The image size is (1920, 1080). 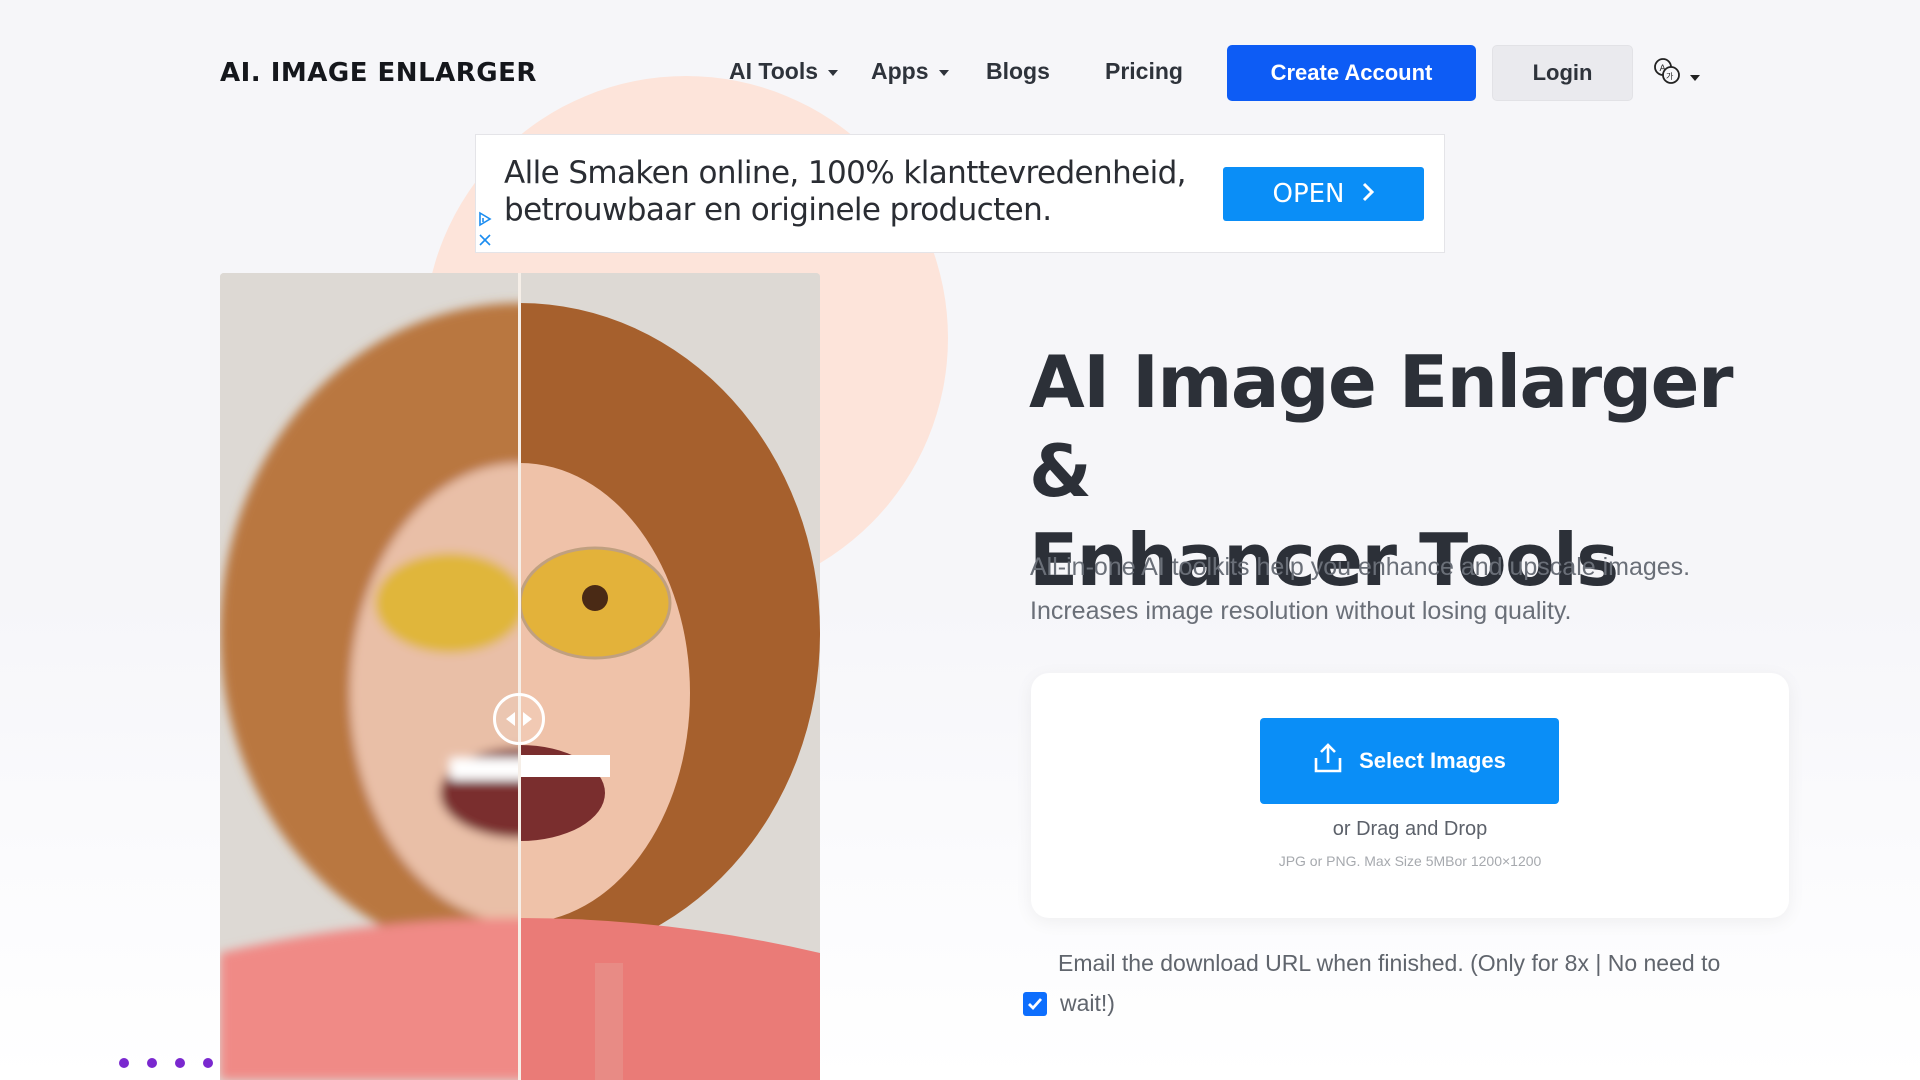 I want to click on email-option: wait!), so click(x=1069, y=1003).